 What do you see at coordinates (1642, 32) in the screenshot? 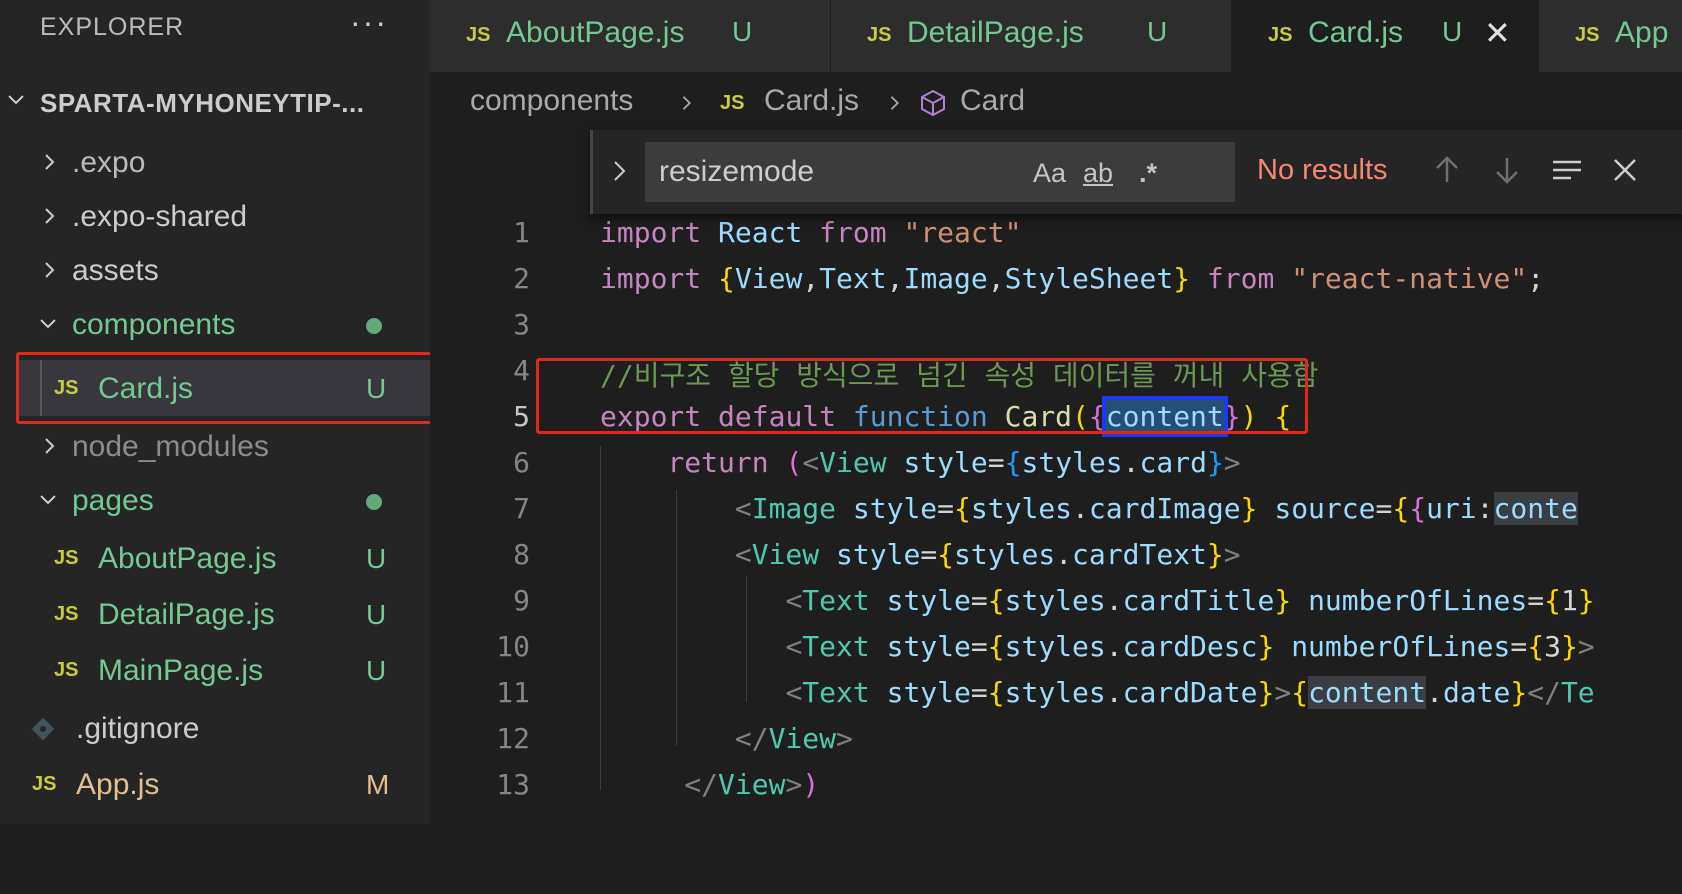
I see `tab-label: App` at bounding box center [1642, 32].